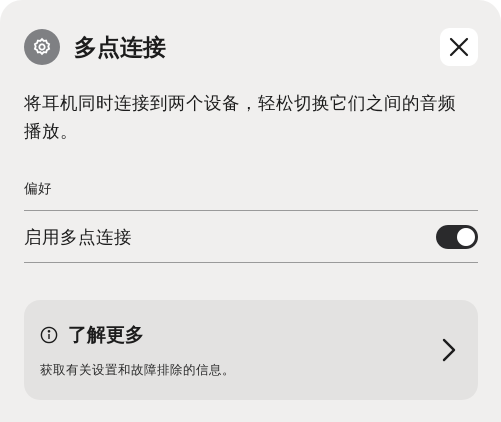 This screenshot has height=422, width=501. I want to click on card-title: 了解更多, so click(106, 335).